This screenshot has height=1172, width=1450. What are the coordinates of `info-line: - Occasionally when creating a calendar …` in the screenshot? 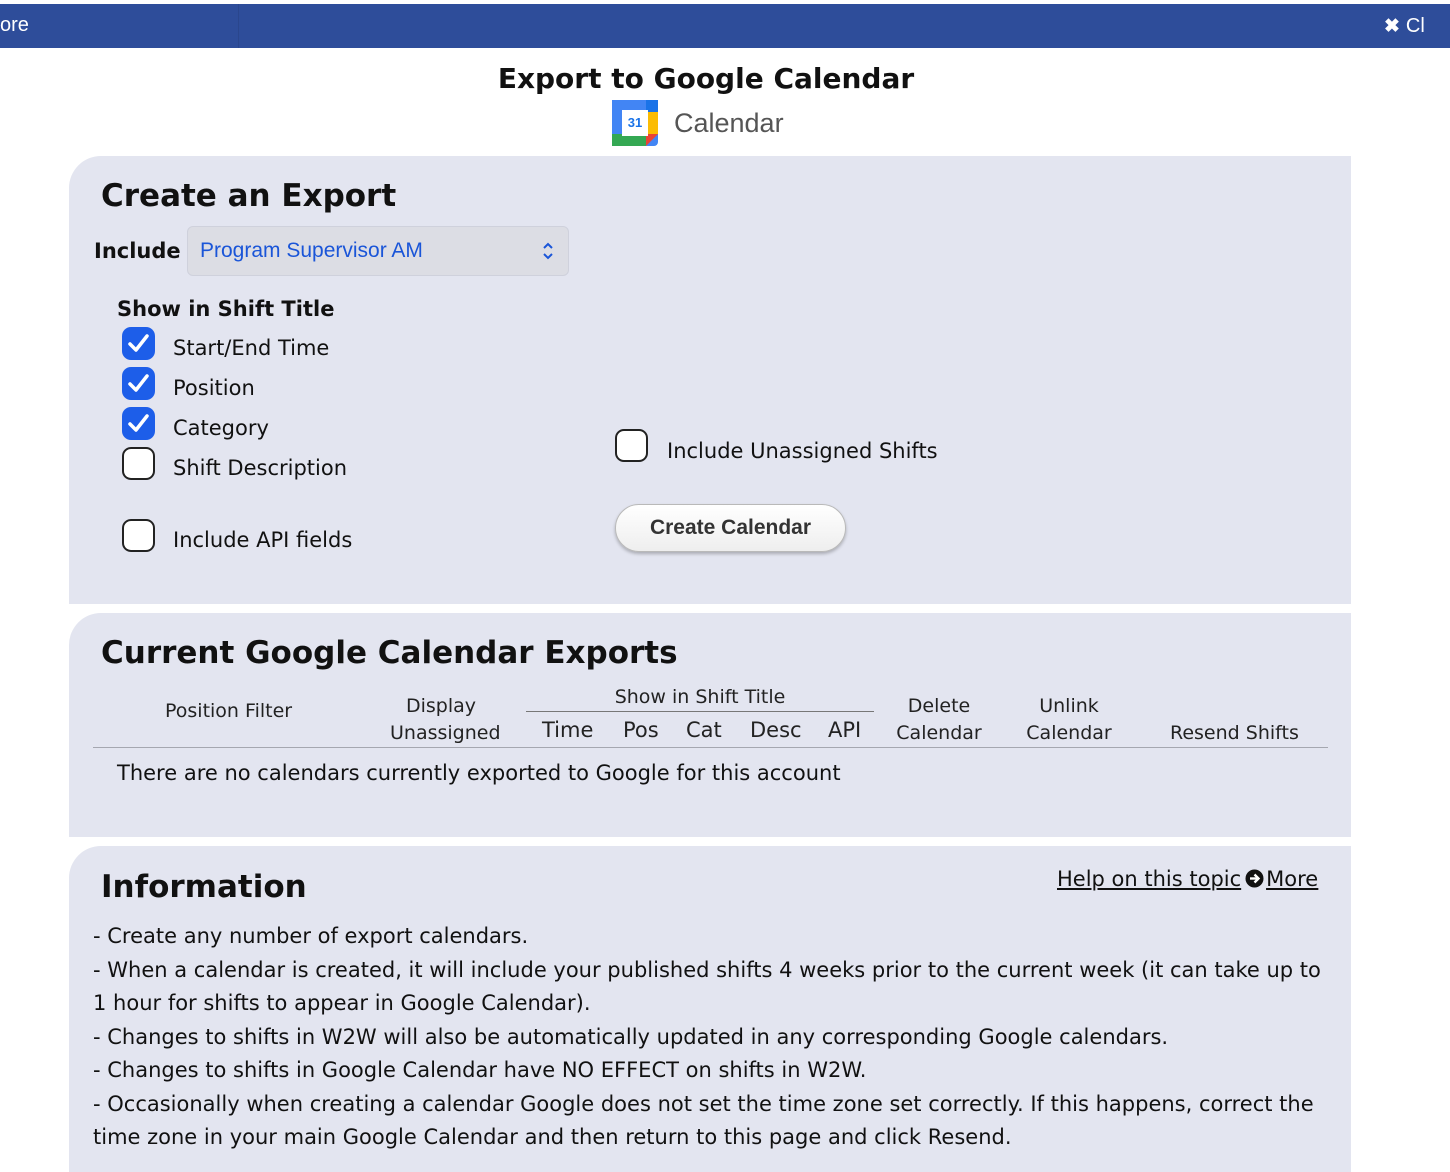 It's located at (703, 1120).